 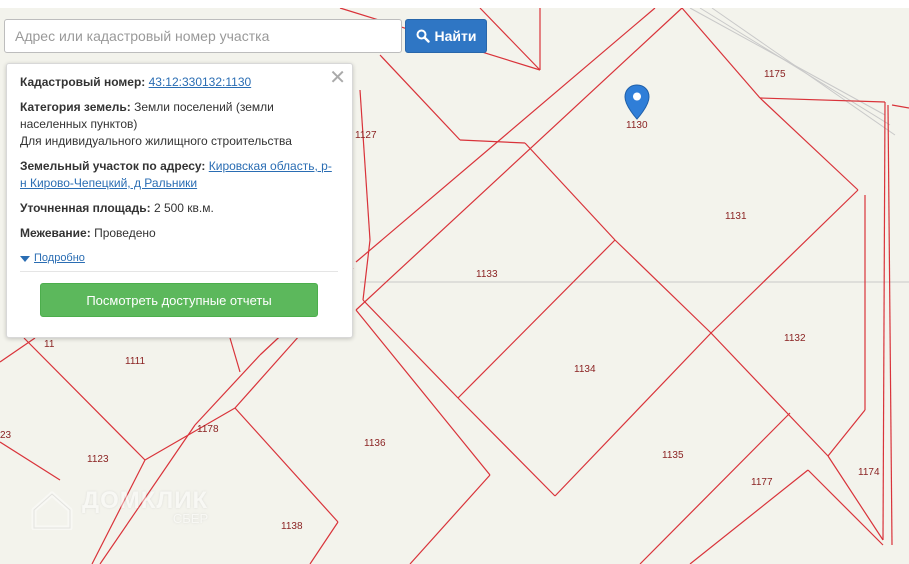 What do you see at coordinates (795, 338) in the screenshot?
I see `plot-number: 1132` at bounding box center [795, 338].